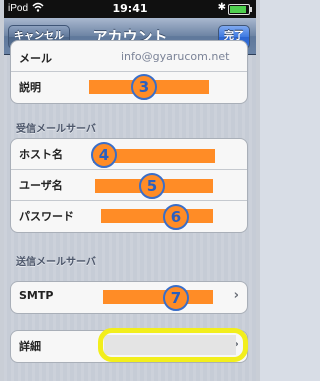 The image size is (320, 381). Describe the element at coordinates (30, 346) in the screenshot. I see `details-label: 詳細` at that location.